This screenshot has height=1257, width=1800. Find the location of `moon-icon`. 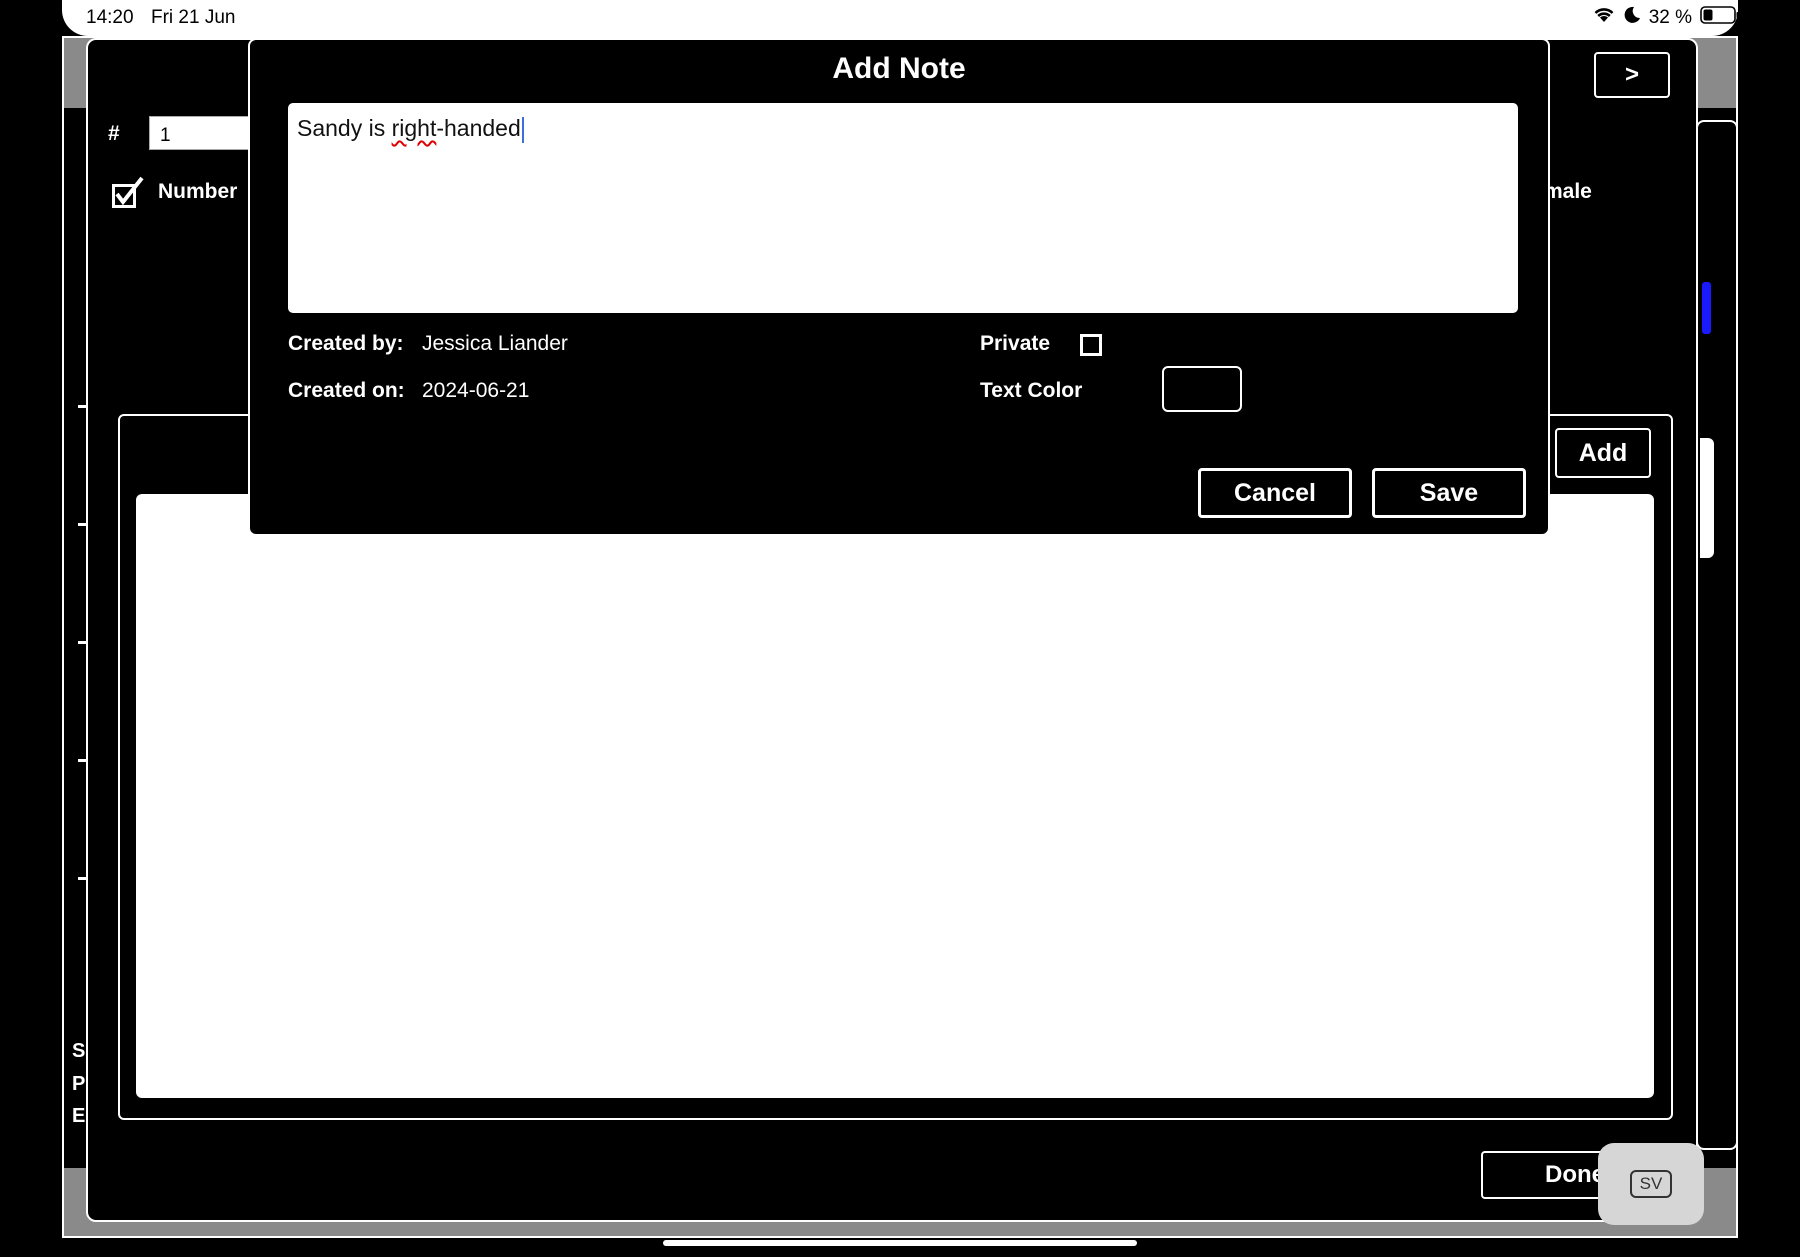

moon-icon is located at coordinates (1632, 18).